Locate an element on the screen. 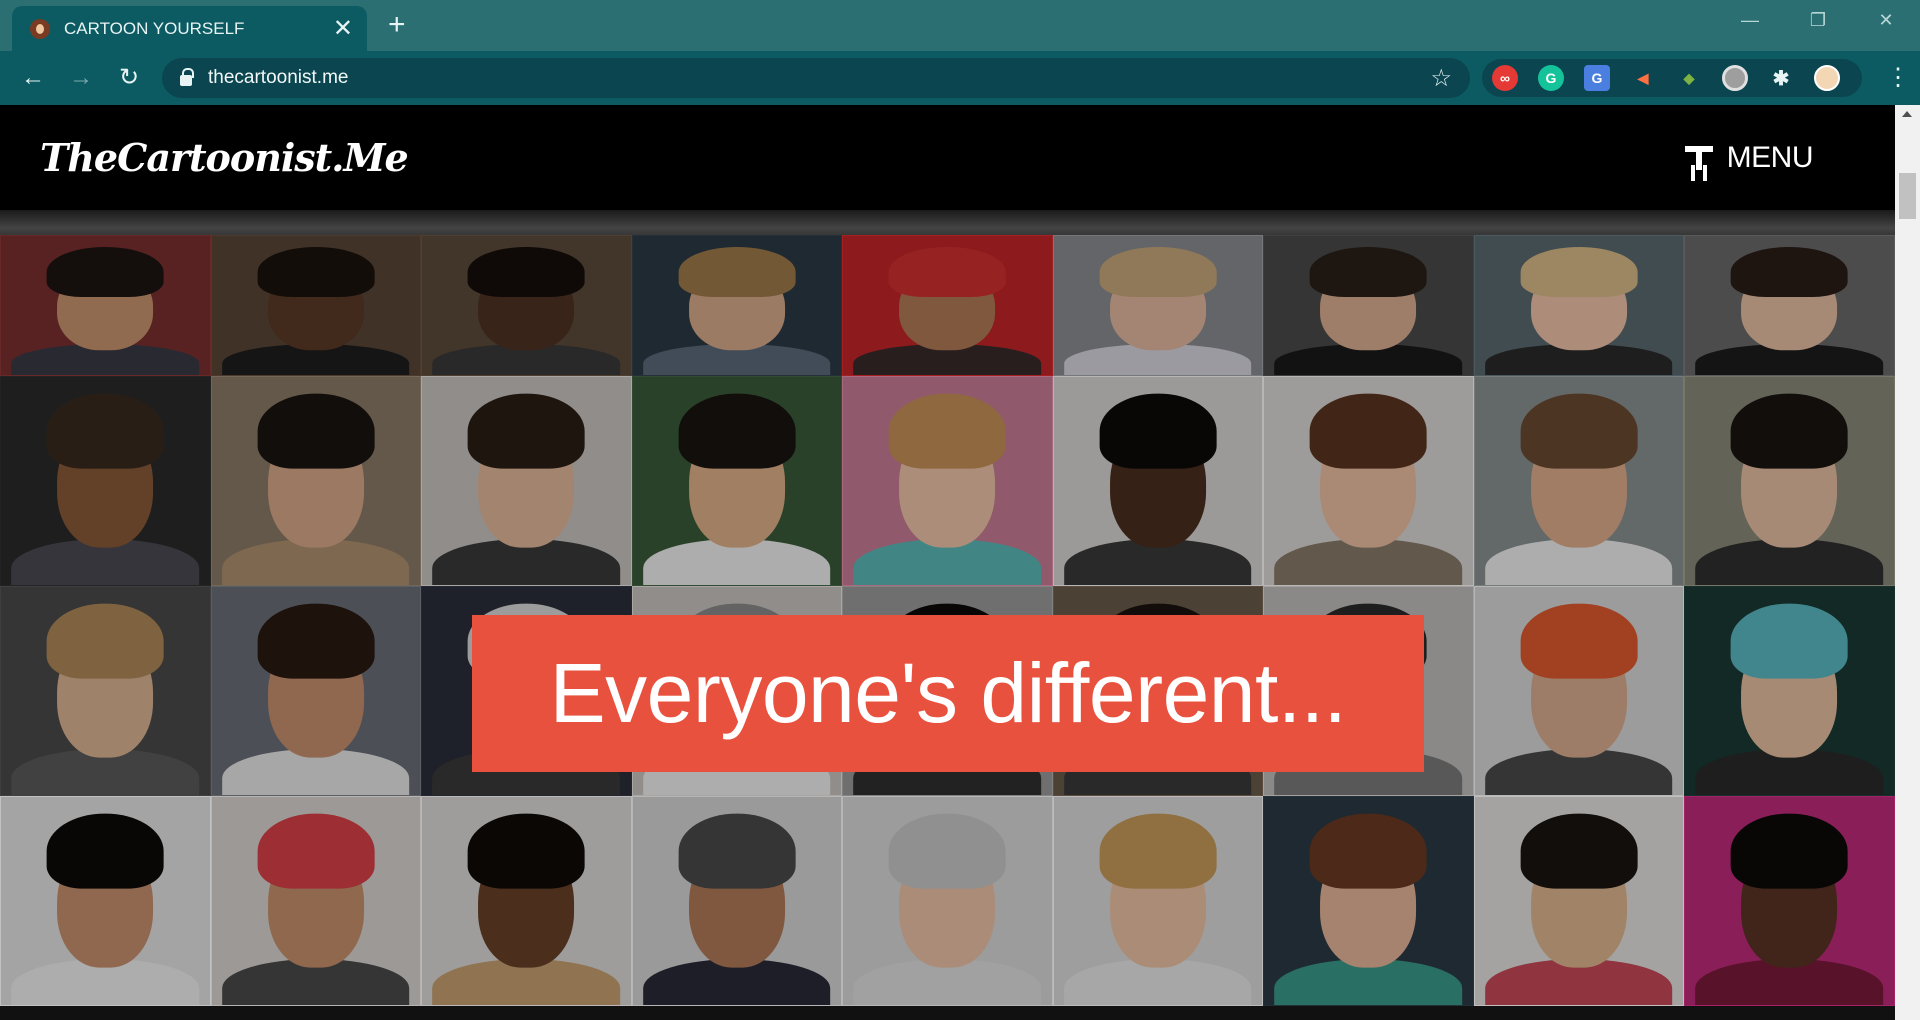  address-bar: thecartoonist.me ☆ is located at coordinates (816, 78).